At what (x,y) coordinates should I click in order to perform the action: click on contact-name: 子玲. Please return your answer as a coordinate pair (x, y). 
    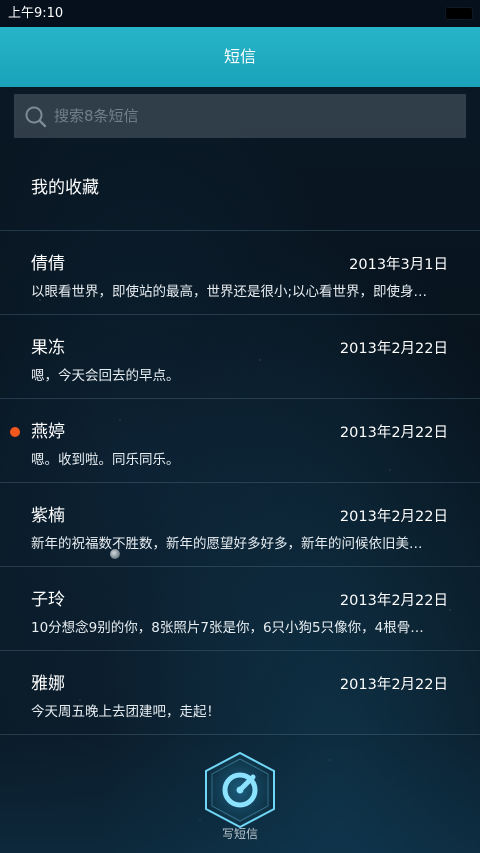
    Looking at the image, I should click on (48, 600).